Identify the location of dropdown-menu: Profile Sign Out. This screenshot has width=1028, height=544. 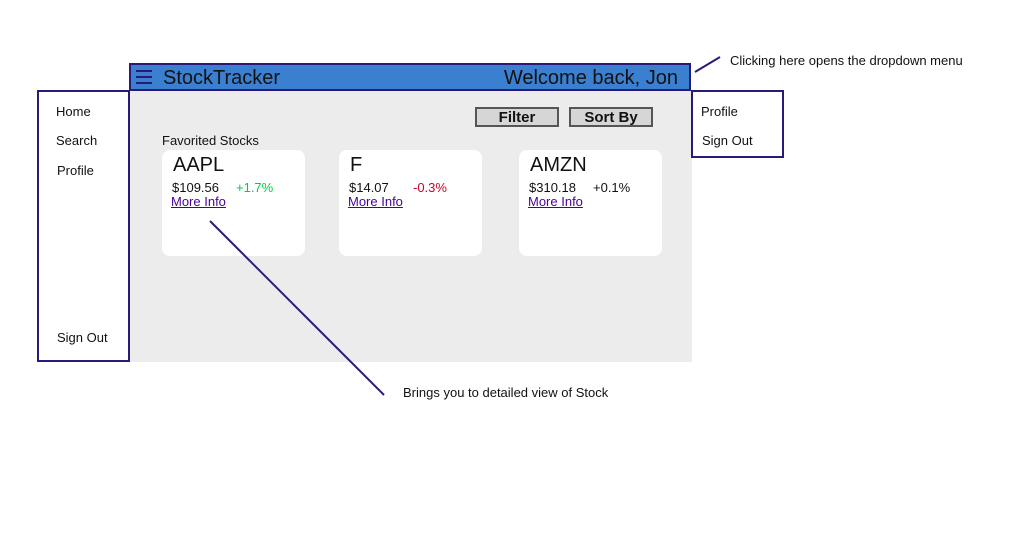
(737, 124).